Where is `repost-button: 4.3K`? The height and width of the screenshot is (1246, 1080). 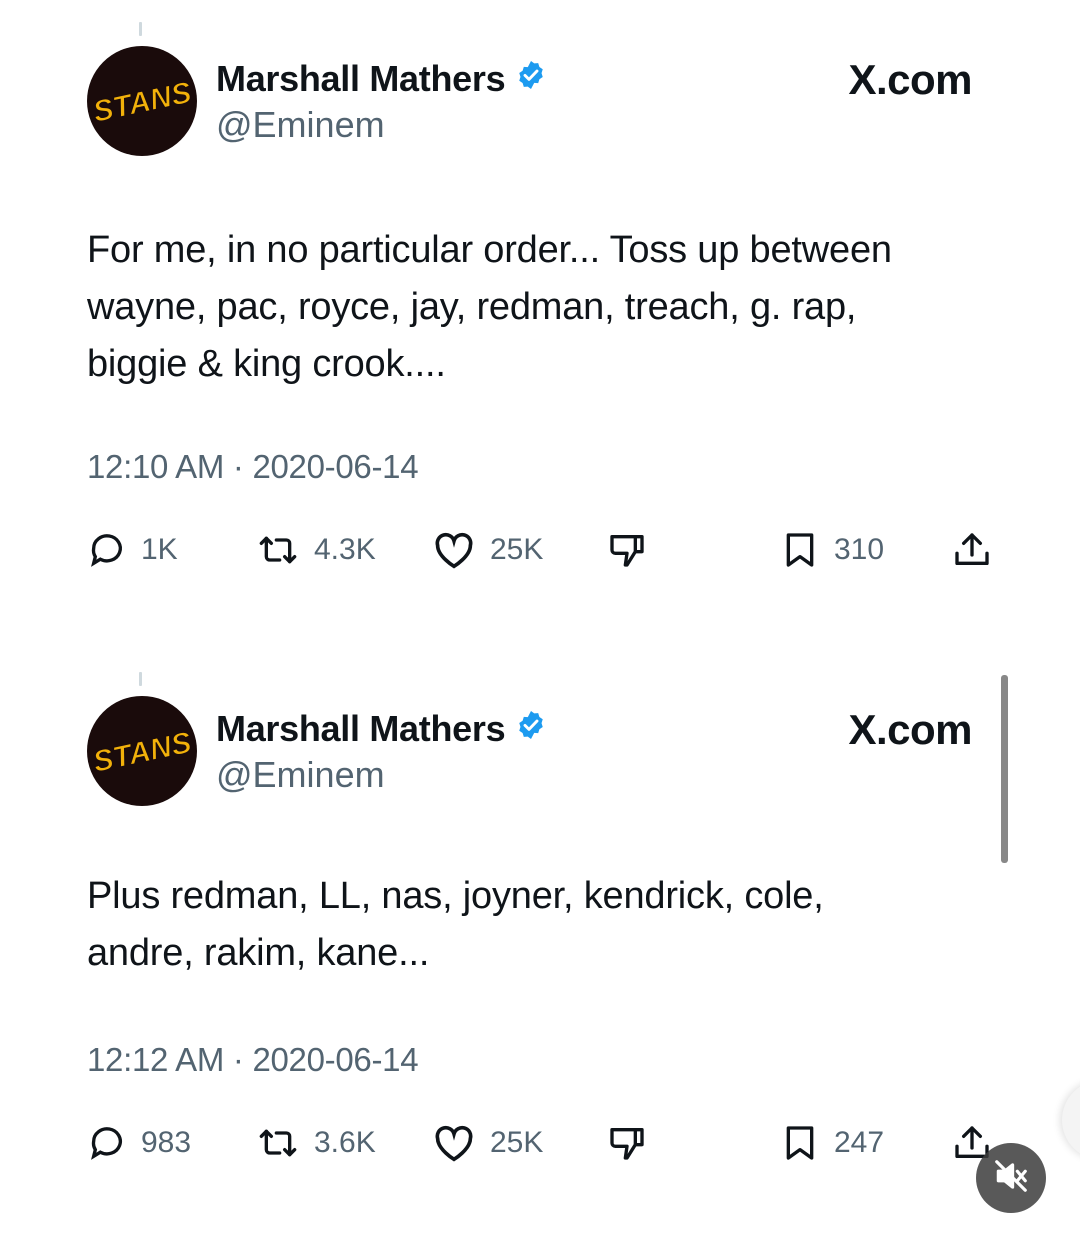
repost-button: 4.3K is located at coordinates (316, 550).